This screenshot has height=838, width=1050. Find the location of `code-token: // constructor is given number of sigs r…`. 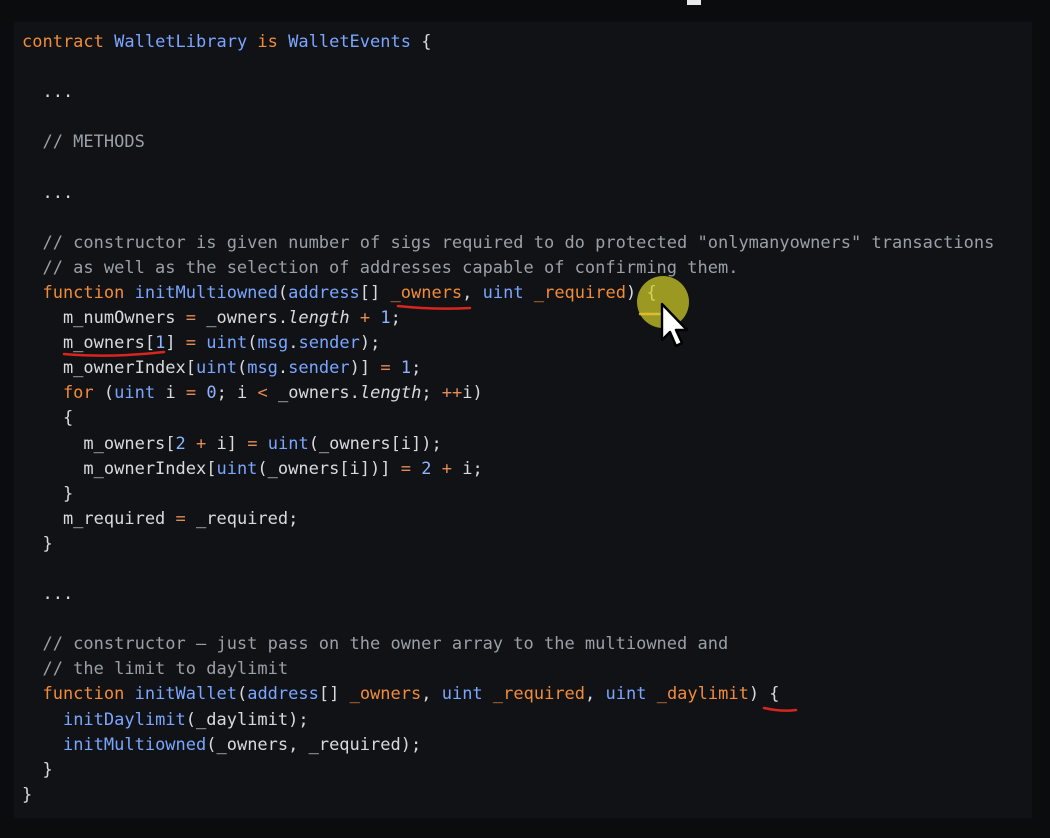

code-token: // constructor is given number of sigs r… is located at coordinates (508, 242).